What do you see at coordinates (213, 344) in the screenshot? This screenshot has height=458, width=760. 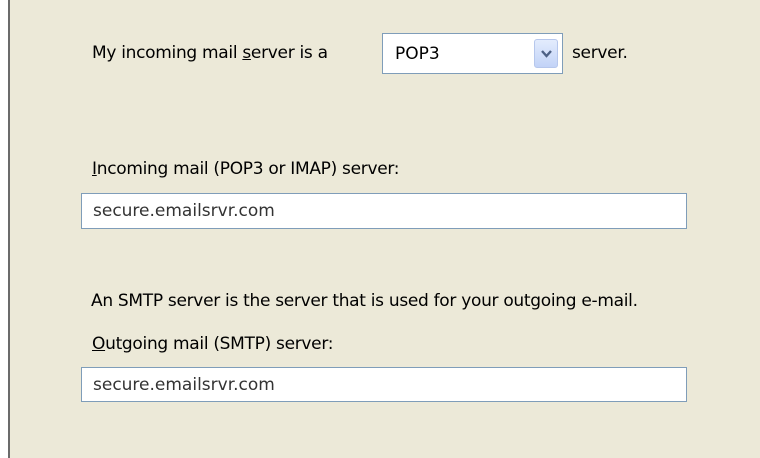 I see `outgoing-server-label: Outgoing mail (SMTP) server:` at bounding box center [213, 344].